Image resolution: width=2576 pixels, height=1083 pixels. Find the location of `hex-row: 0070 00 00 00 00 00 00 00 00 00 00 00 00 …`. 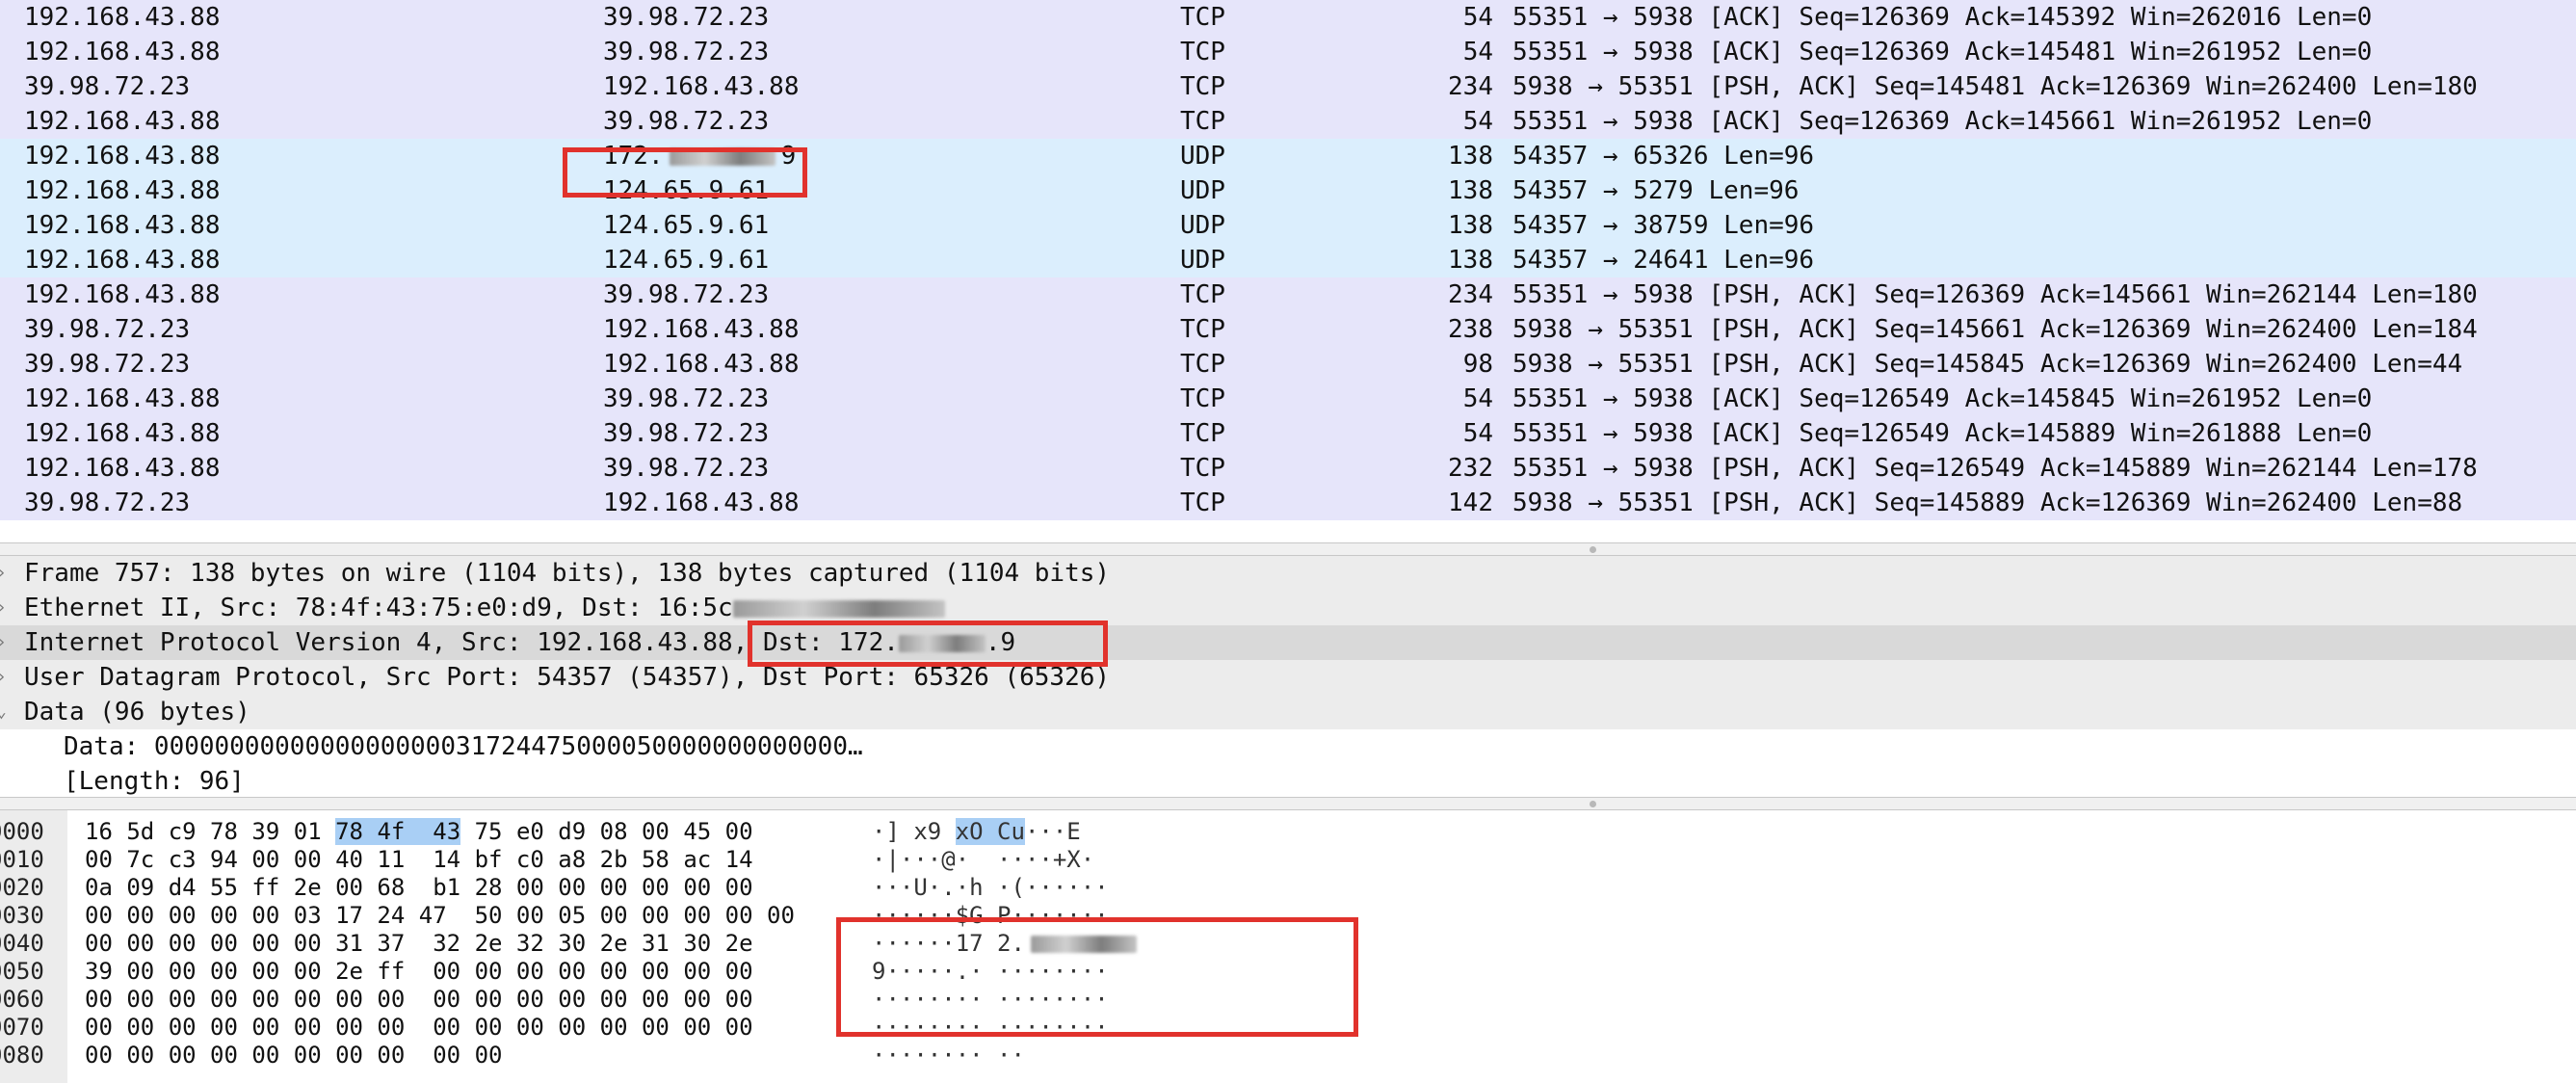

hex-row: 0070 00 00 00 00 00 00 00 00 00 00 00 00 … is located at coordinates (1288, 1028).